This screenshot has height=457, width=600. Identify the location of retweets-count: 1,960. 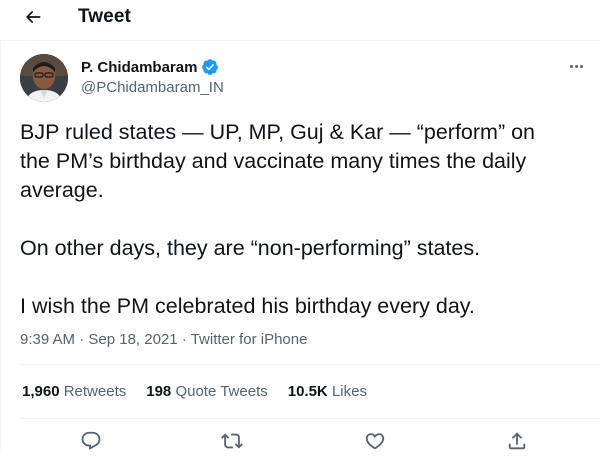
(43, 391).